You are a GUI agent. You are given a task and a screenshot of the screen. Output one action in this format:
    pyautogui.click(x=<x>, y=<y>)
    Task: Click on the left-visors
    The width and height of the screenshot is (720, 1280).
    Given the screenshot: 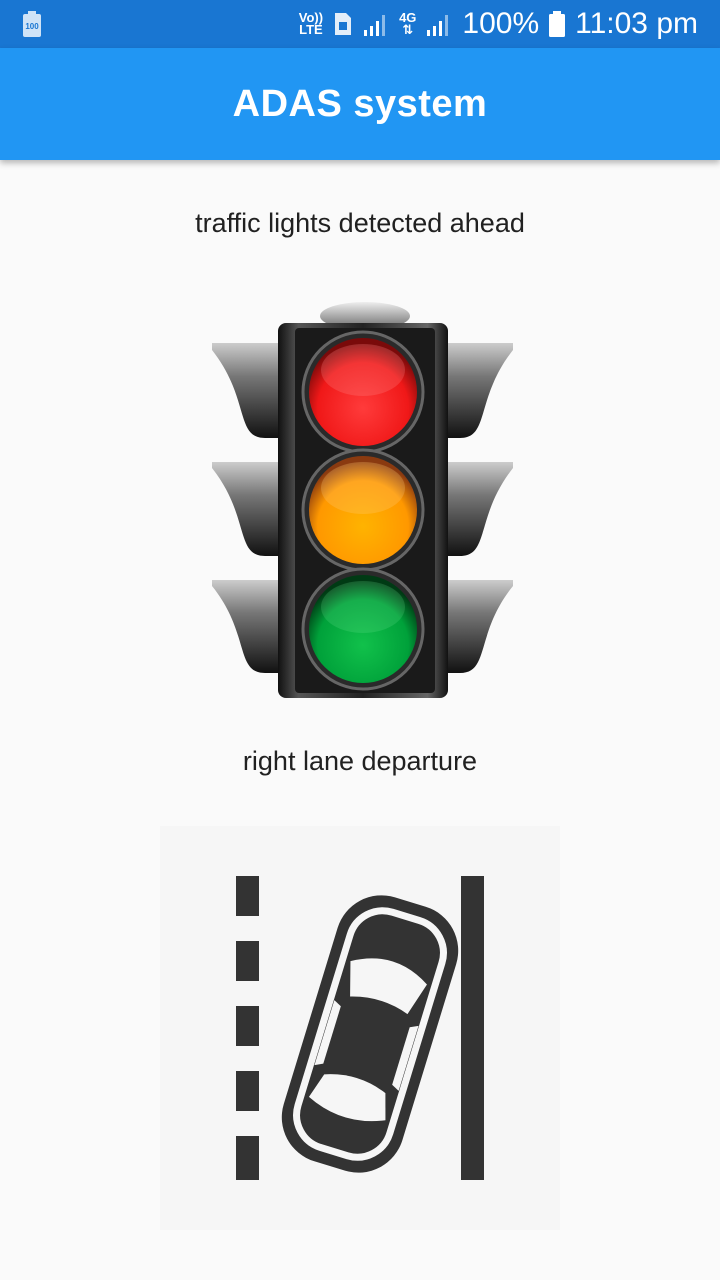 What is the action you would take?
    pyautogui.click(x=246, y=508)
    